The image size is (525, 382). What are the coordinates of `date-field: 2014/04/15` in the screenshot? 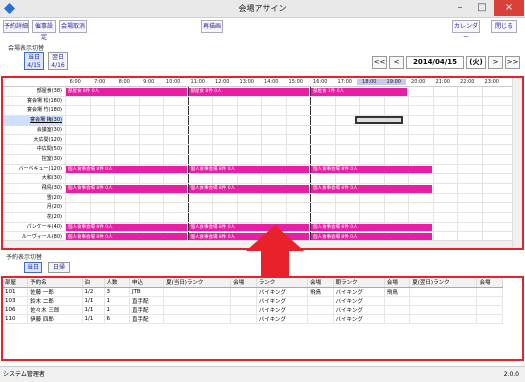 It's located at (435, 62).